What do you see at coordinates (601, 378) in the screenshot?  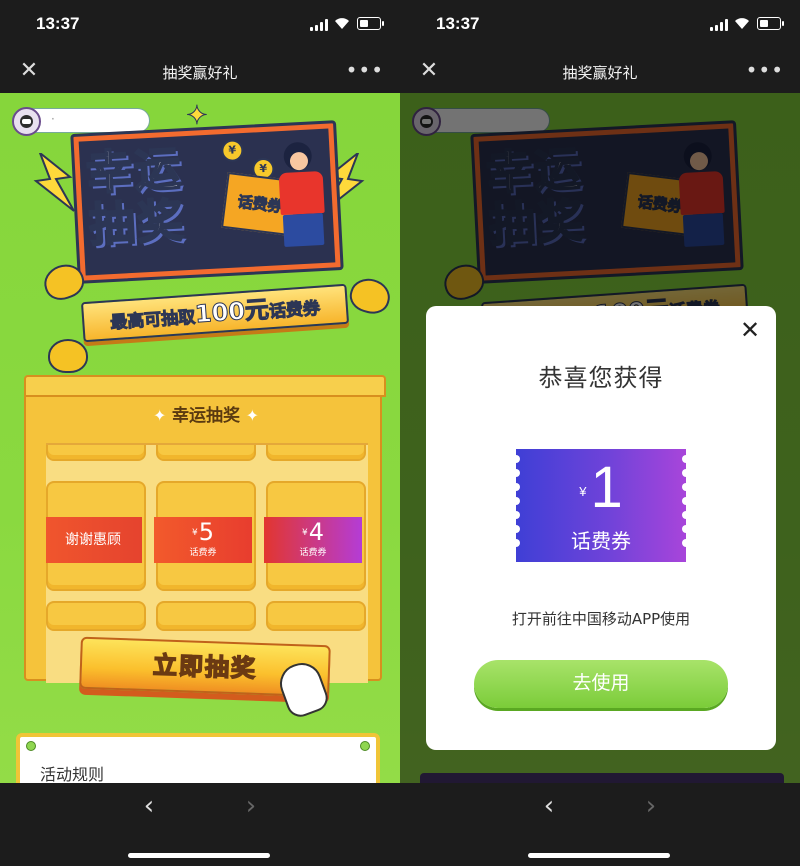 I see `dialog-title: 恭喜您获得` at bounding box center [601, 378].